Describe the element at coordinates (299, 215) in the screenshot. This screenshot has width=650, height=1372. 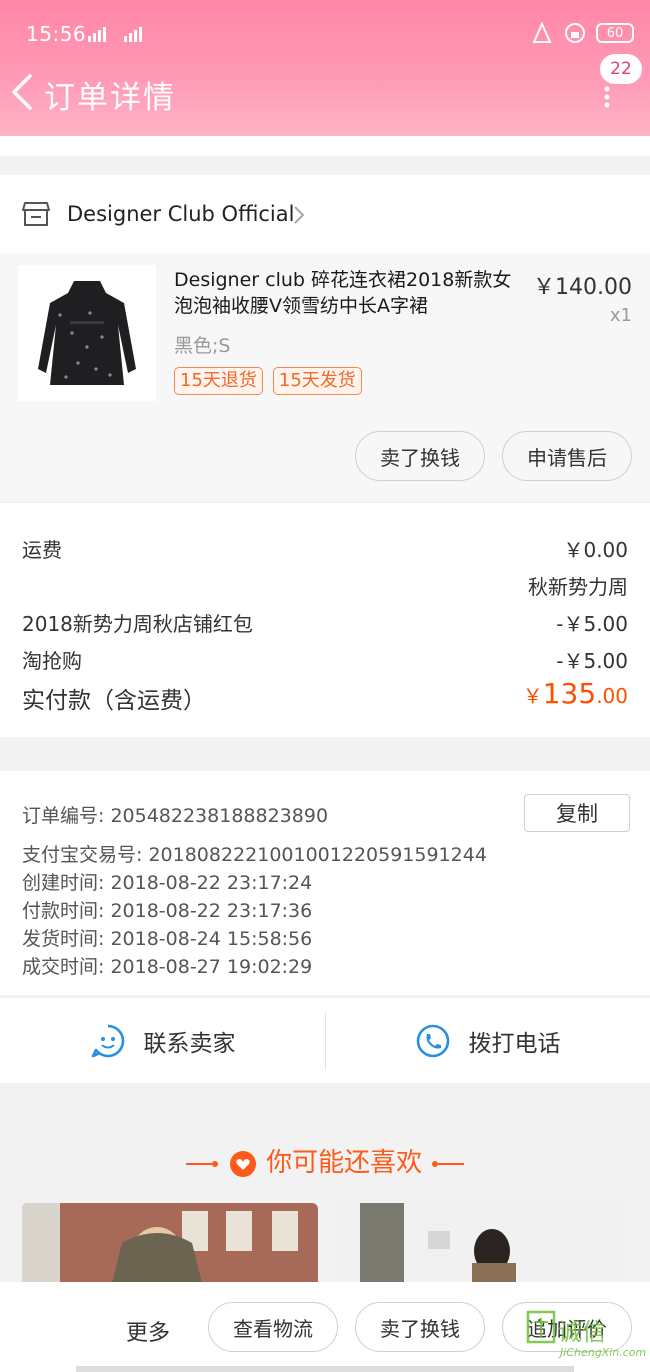
I see `chevron-right-icon` at that location.